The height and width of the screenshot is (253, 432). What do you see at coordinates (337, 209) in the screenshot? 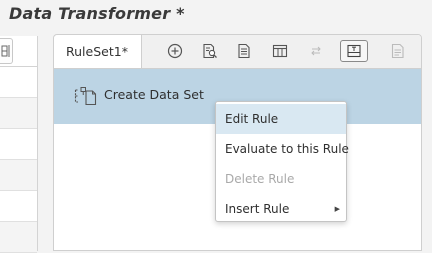
I see `submenu-arrow-icon: ▶` at bounding box center [337, 209].